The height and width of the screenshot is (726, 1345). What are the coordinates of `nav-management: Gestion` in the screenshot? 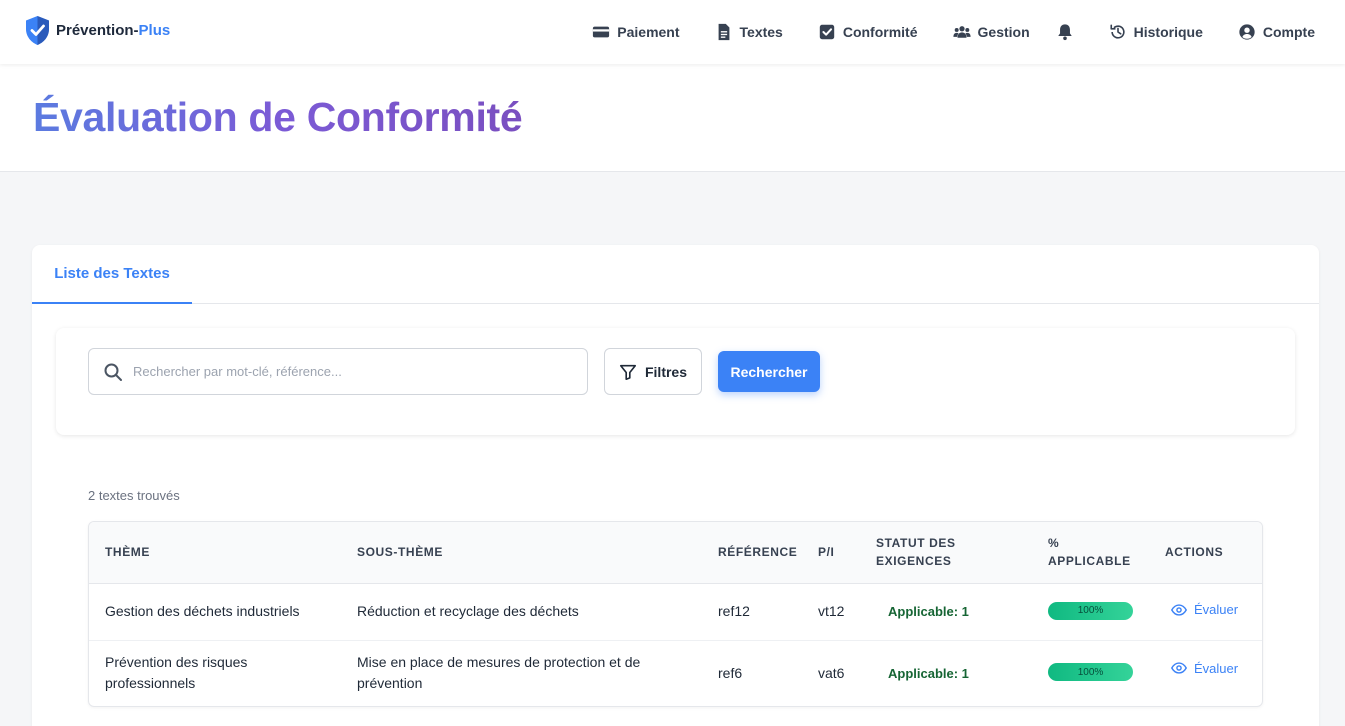 It's located at (991, 32).